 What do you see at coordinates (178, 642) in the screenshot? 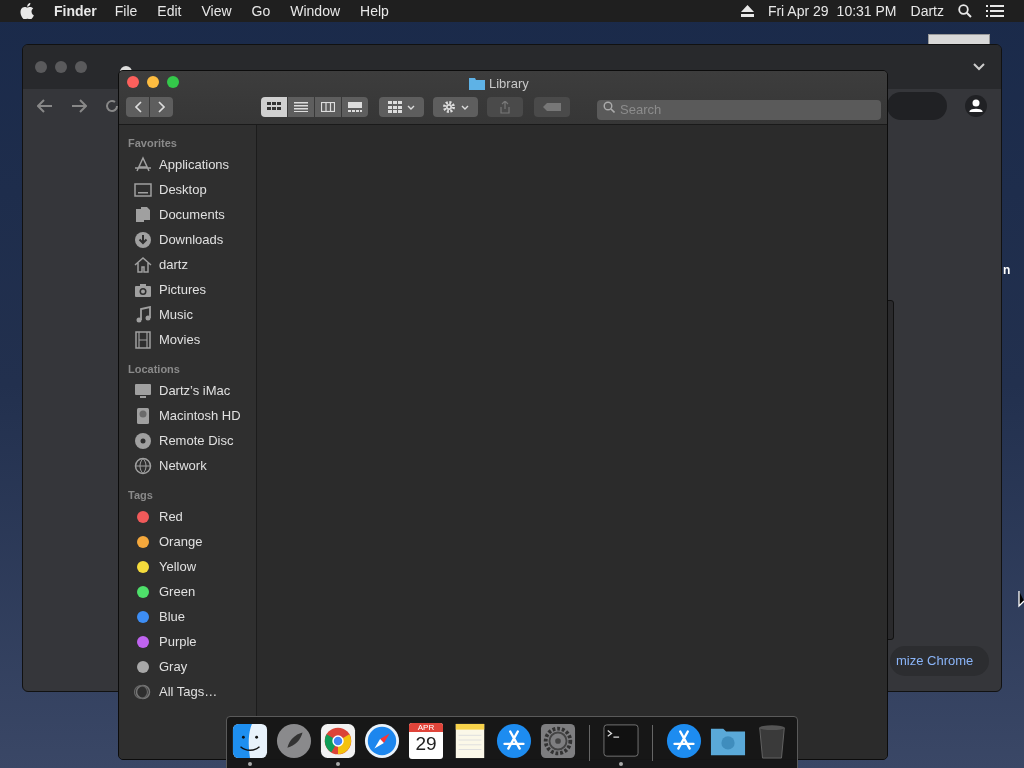
I see `sidebar-item: Purple` at bounding box center [178, 642].